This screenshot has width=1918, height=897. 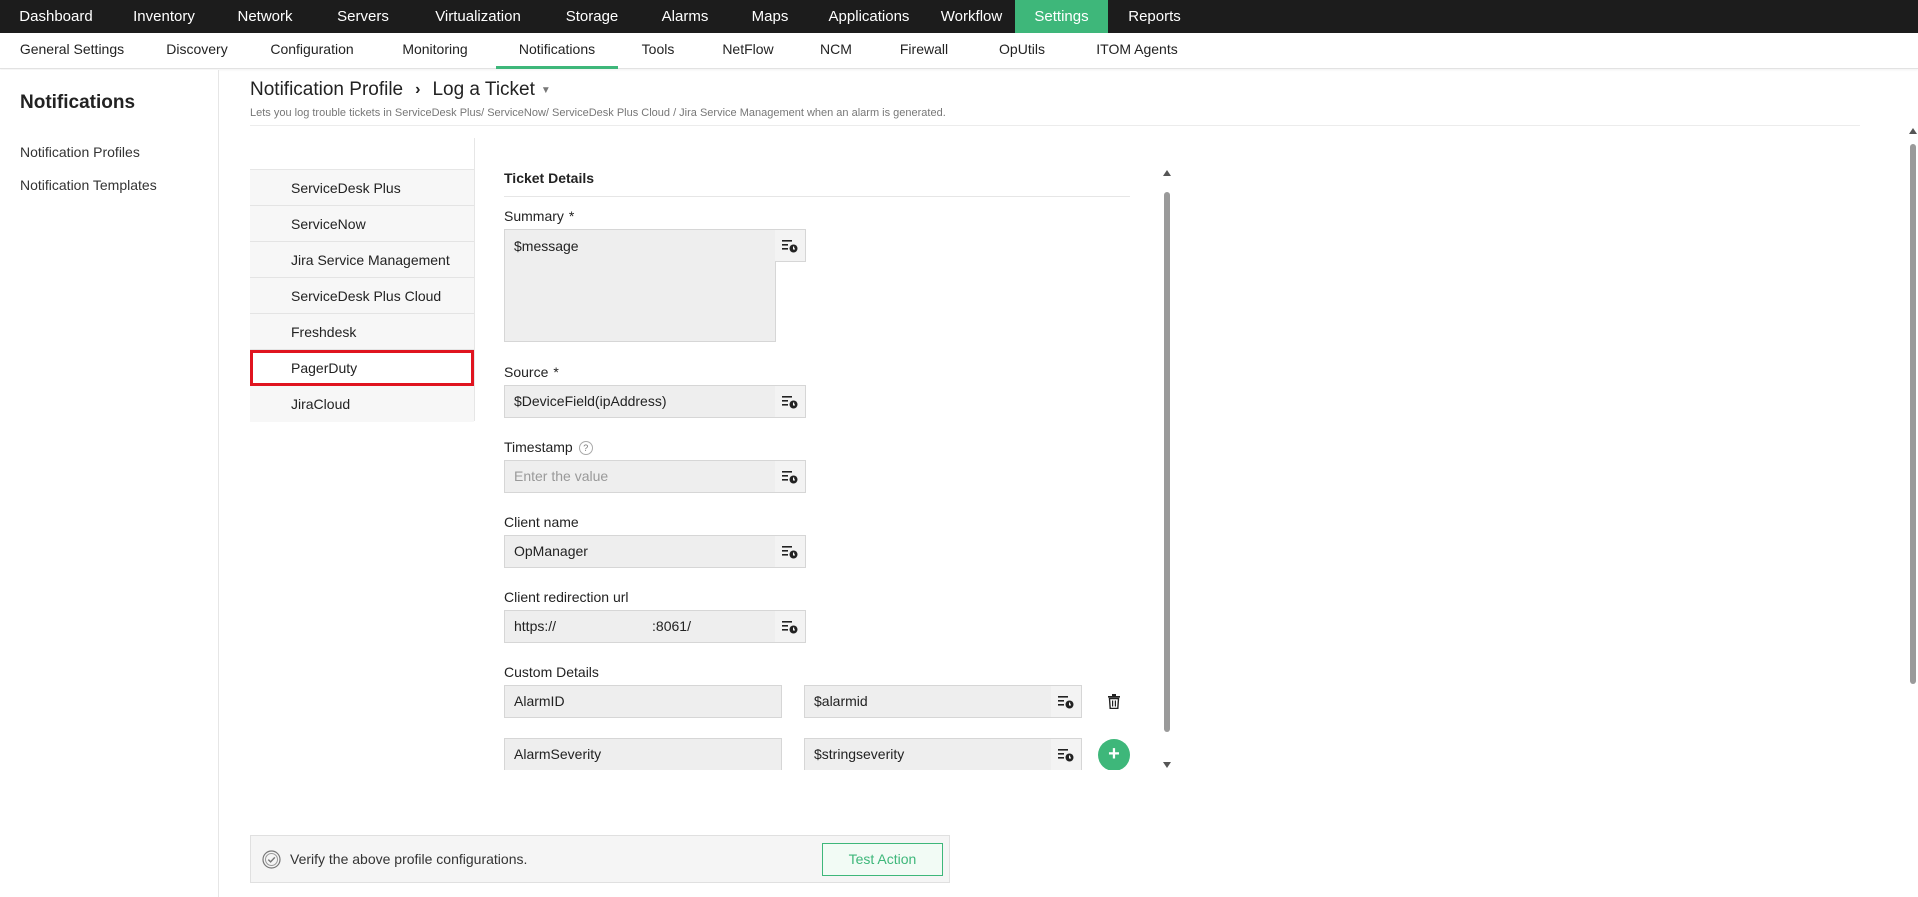 What do you see at coordinates (1154, 16) in the screenshot?
I see `topnav-reports: Reports` at bounding box center [1154, 16].